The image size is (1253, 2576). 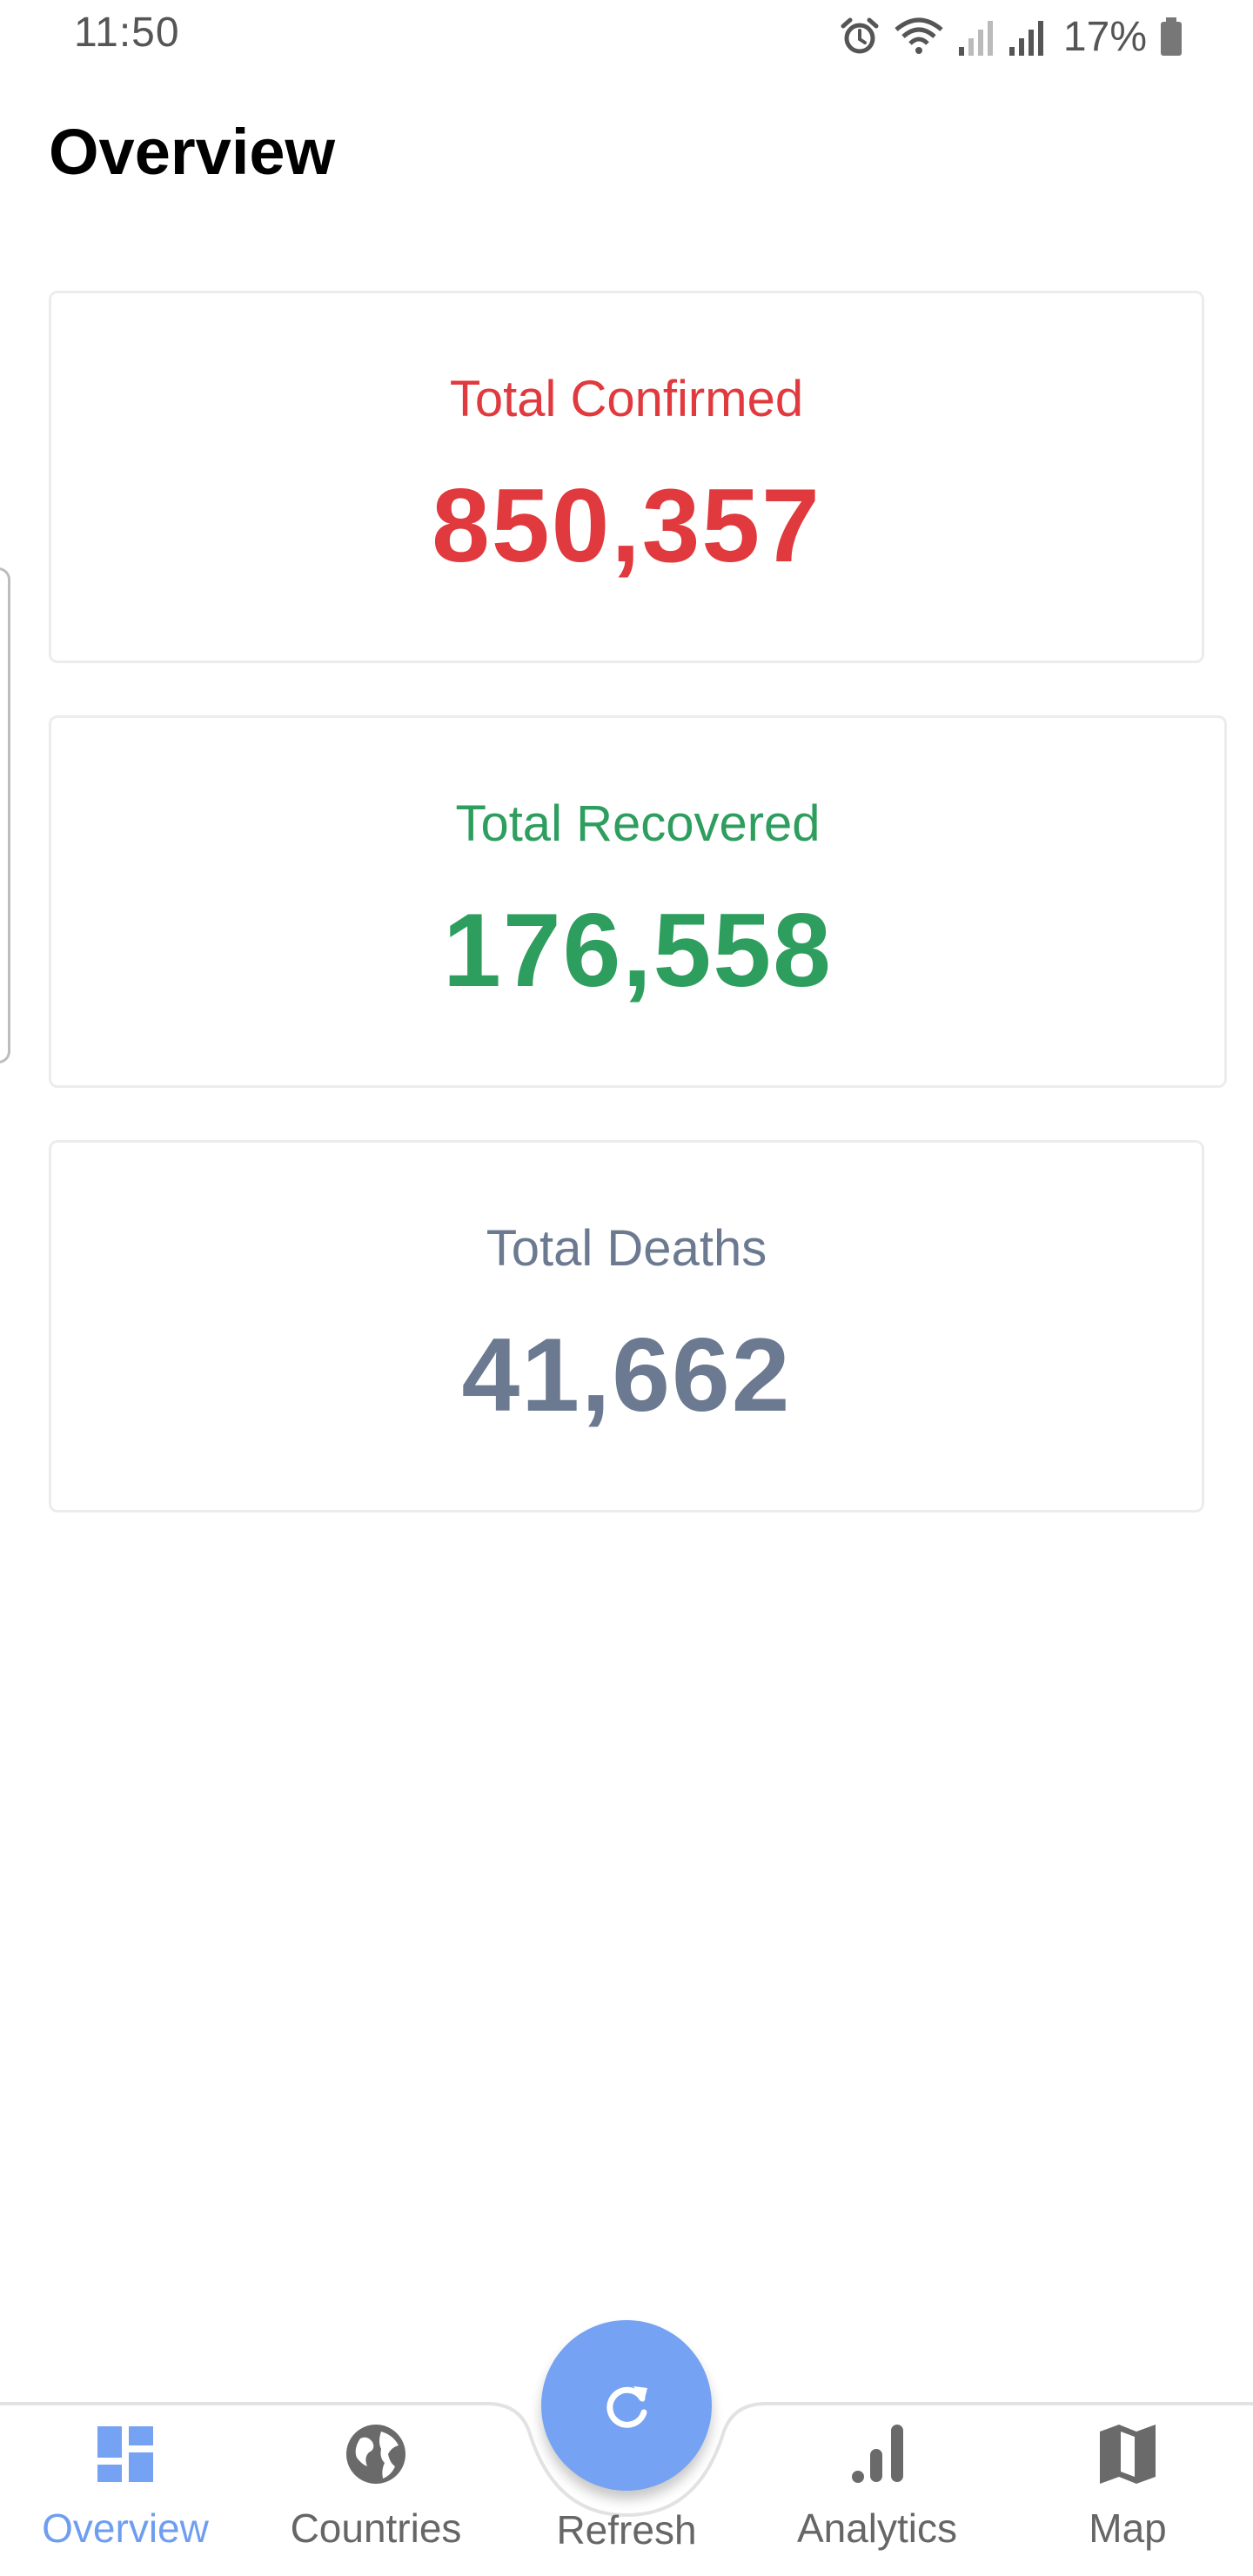 I want to click on deaths-card: Total Deaths 41,662, so click(x=626, y=1326).